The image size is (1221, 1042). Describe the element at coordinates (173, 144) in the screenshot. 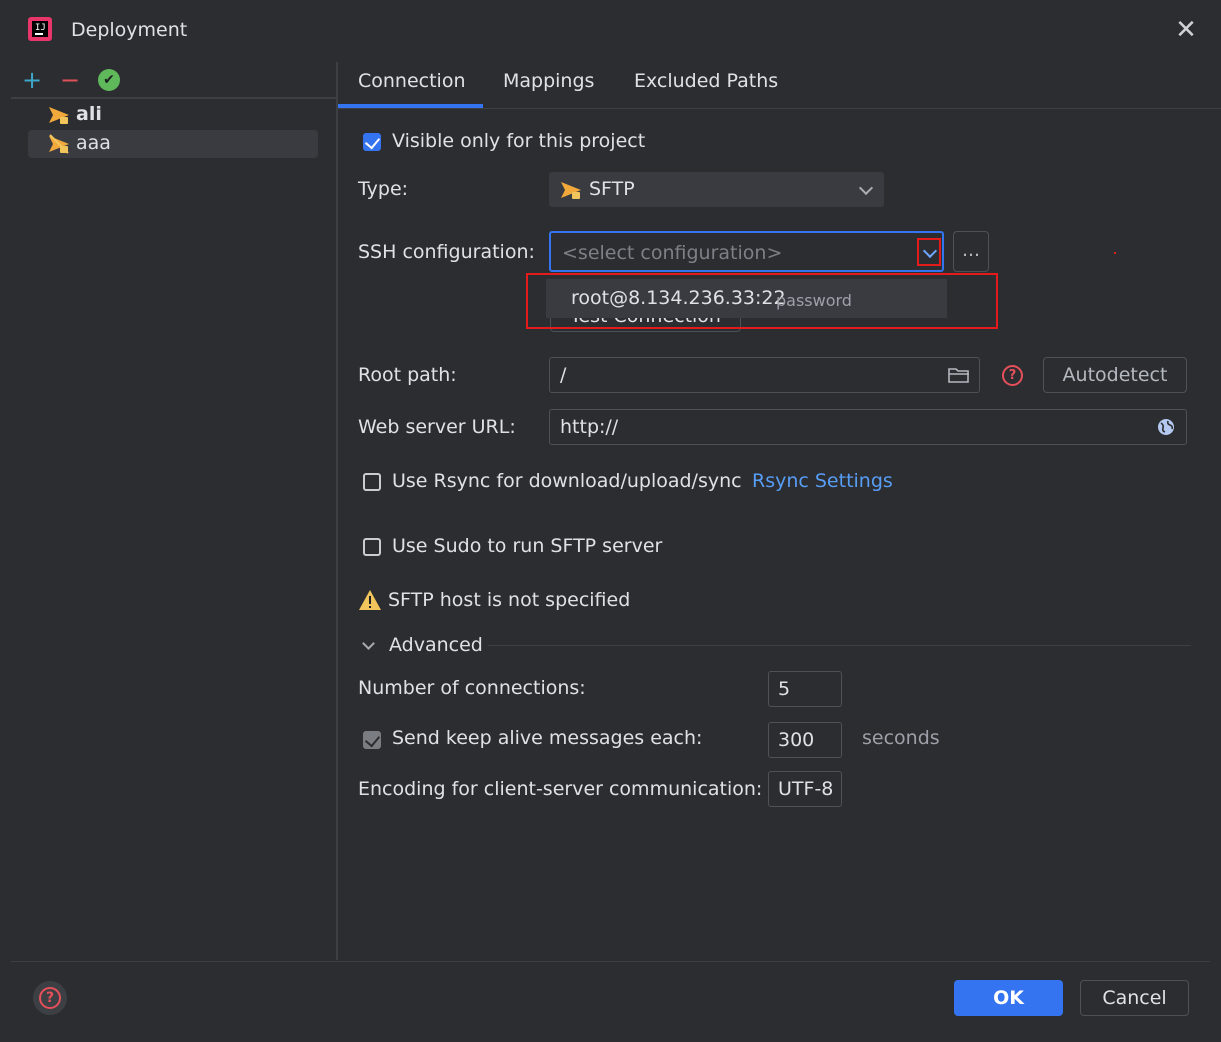

I see `server-item-aaa: aaa` at that location.